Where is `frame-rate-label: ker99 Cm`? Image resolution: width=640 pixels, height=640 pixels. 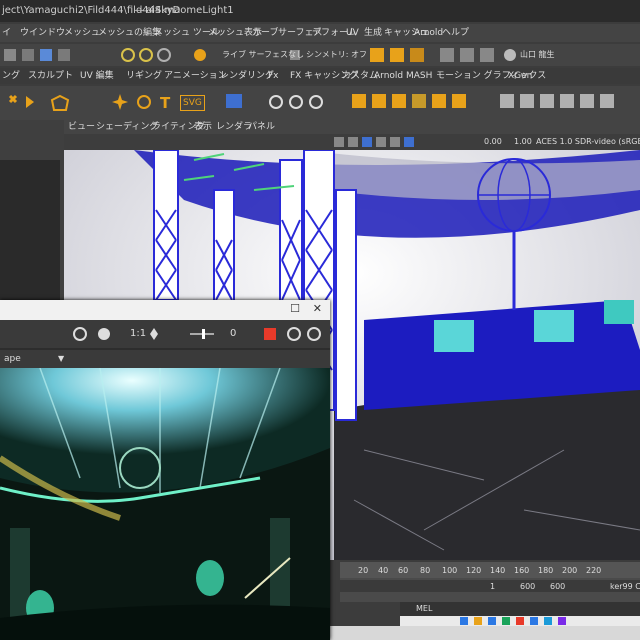
frame-rate-label: ker99 Cm is located at coordinates (625, 586).